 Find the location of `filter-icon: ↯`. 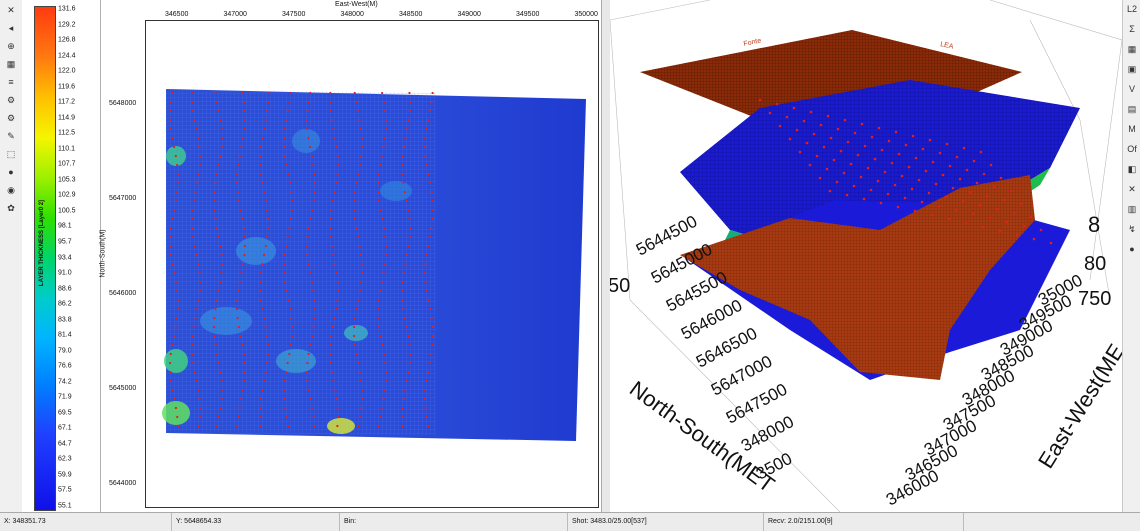

filter-icon: ↯ is located at coordinates (1132, 229).